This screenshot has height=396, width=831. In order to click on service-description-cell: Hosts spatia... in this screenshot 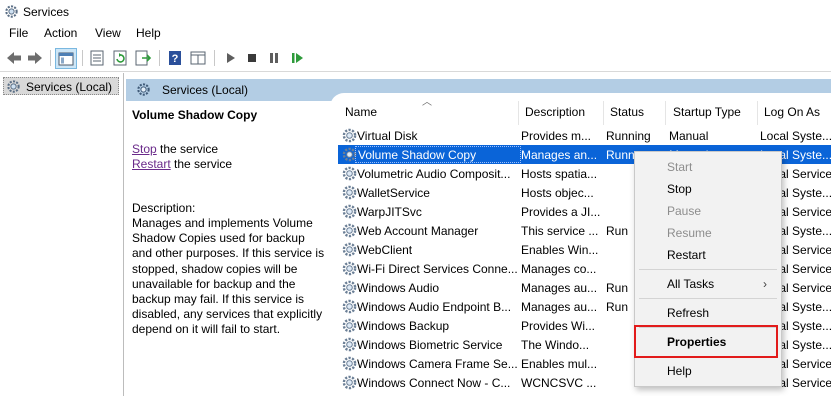, I will do `click(559, 174)`.